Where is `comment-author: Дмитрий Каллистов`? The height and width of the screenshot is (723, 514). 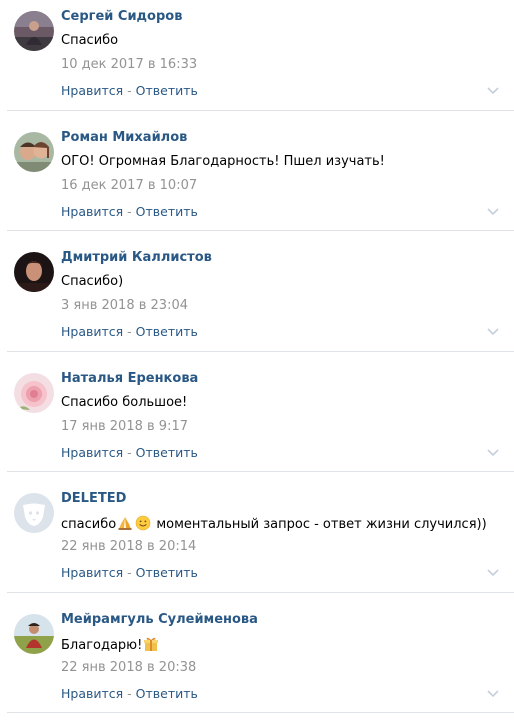
comment-author: Дмитрий Каллистов is located at coordinates (136, 257).